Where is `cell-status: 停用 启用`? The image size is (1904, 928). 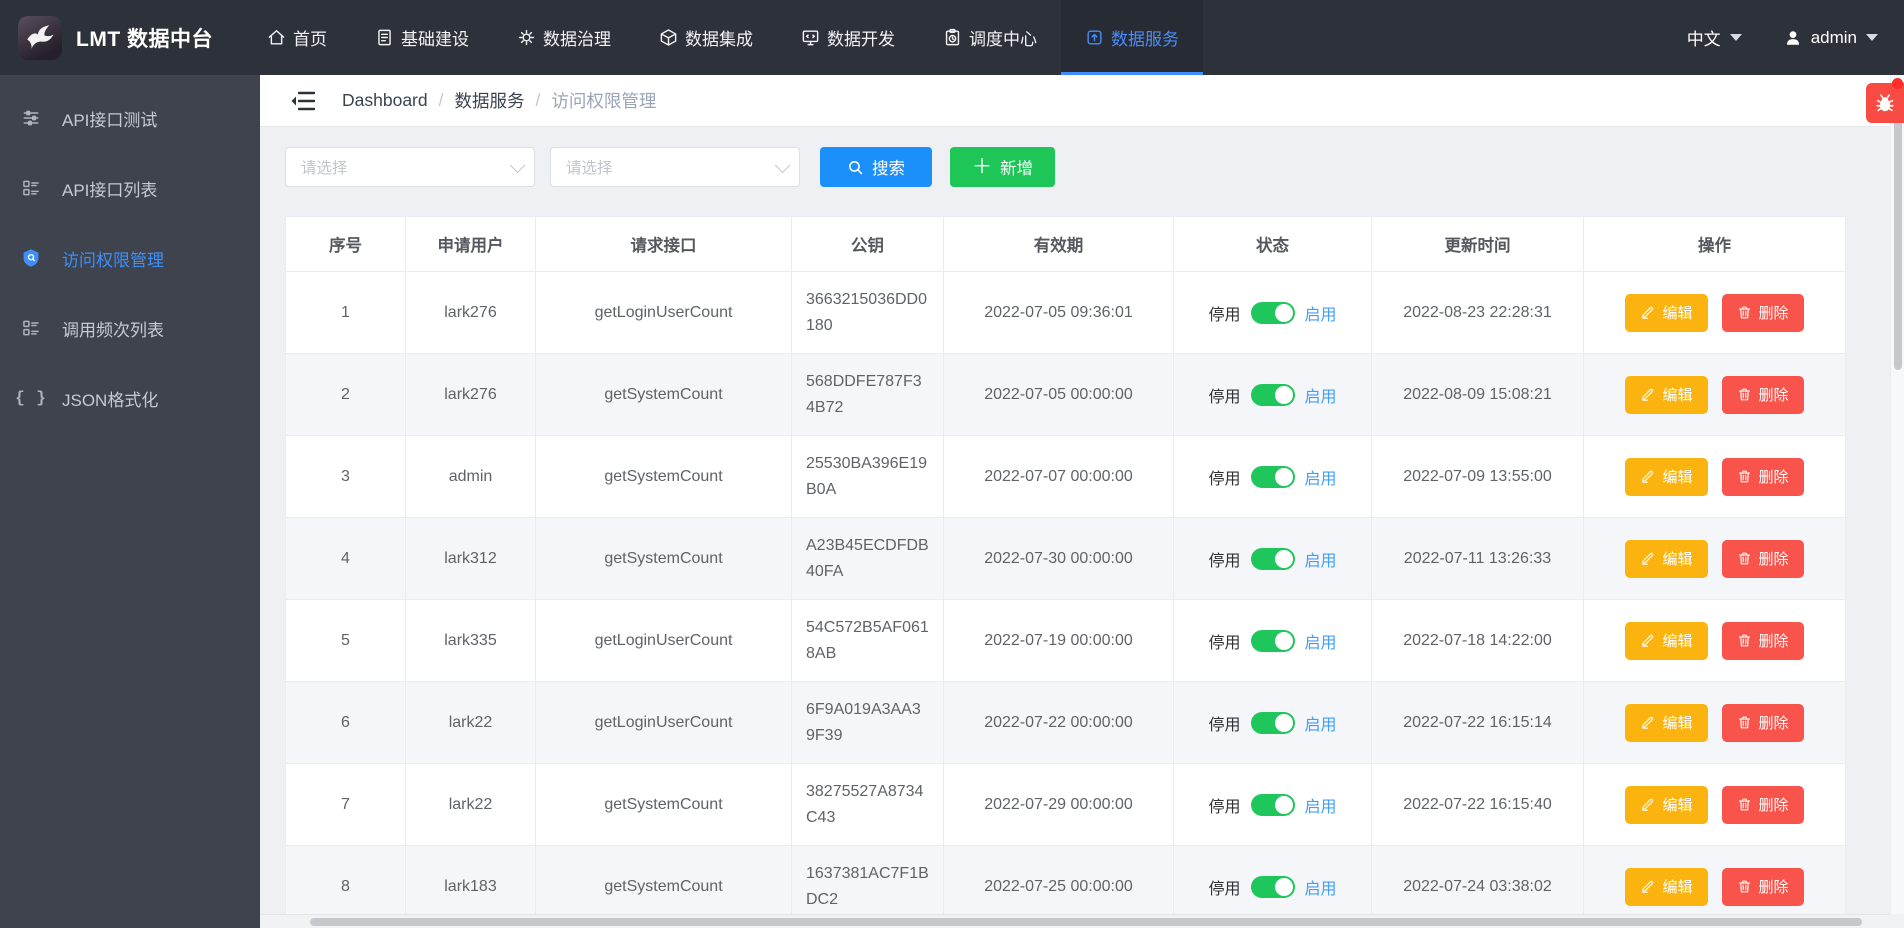 cell-status: 停用 启用 is located at coordinates (1272, 558).